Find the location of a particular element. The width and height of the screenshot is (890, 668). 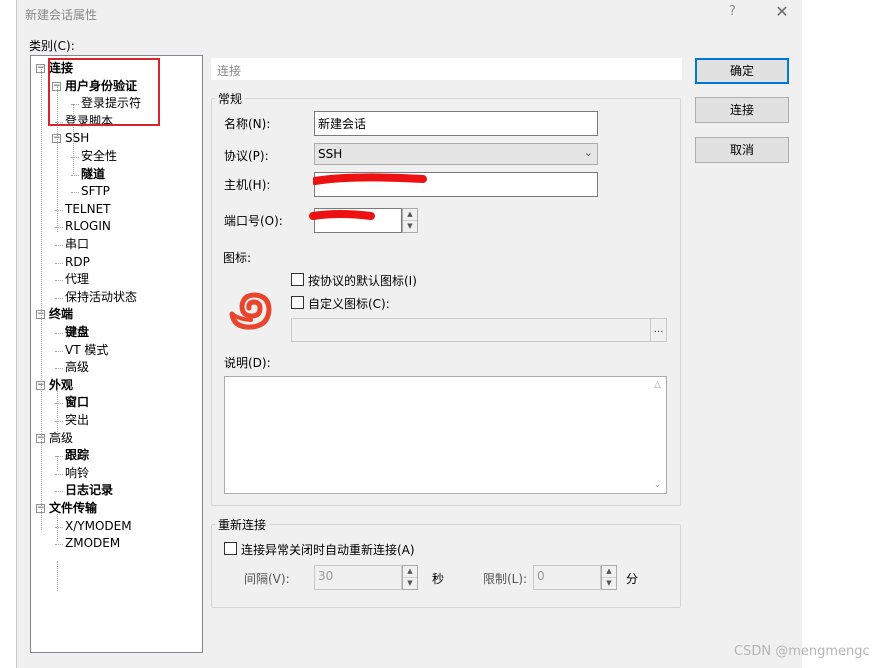

category-item: 保持活动状态 is located at coordinates (101, 297).